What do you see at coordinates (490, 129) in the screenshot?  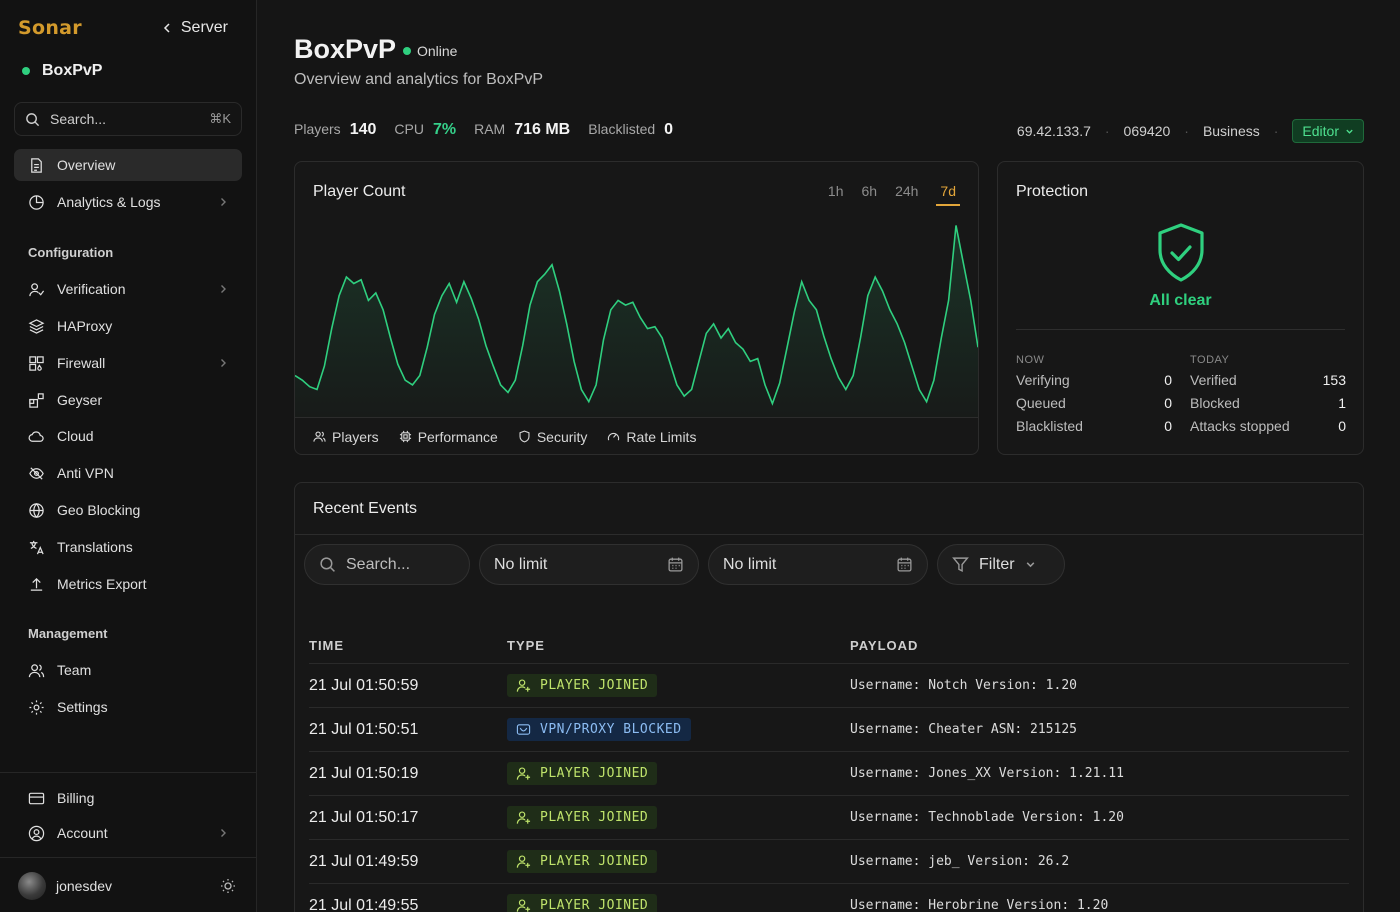 I see `stat-label: RAM` at bounding box center [490, 129].